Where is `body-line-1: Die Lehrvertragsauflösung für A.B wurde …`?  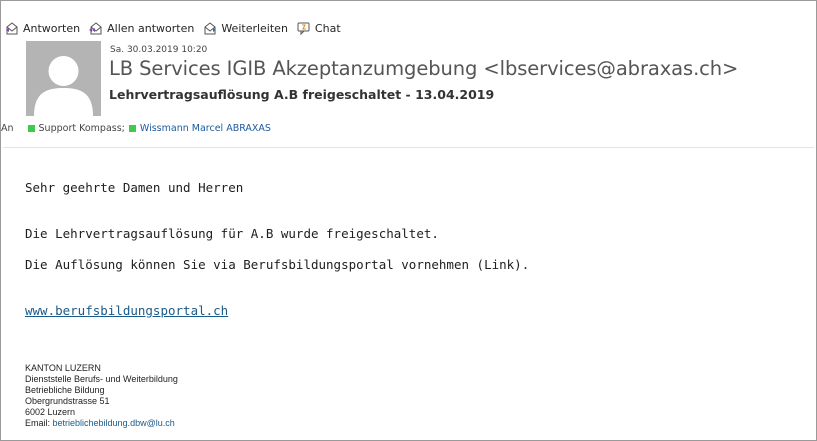 body-line-1: Die Lehrvertragsauflösung für A.B wurde … is located at coordinates (232, 233).